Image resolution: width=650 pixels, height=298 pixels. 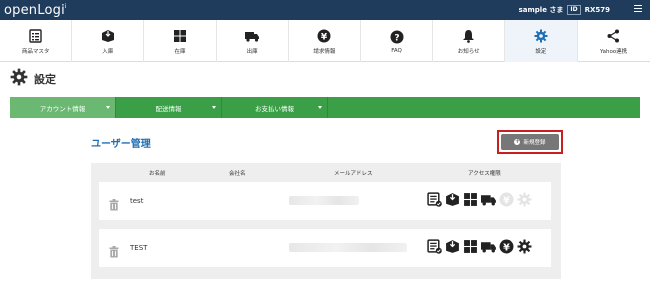 I want to click on nav-item-yahoo: Yahoo連携, so click(x=614, y=41).